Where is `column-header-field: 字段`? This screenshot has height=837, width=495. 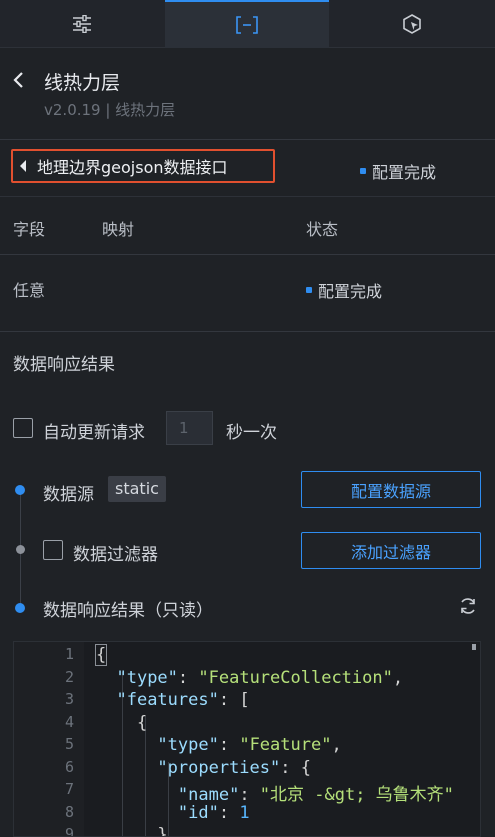 column-header-field: 字段 is located at coordinates (29, 229).